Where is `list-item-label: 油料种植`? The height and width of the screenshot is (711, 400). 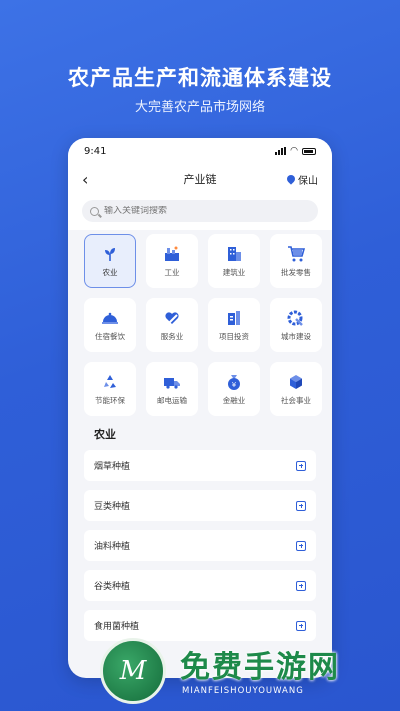 list-item-label: 油料种植 is located at coordinates (112, 547).